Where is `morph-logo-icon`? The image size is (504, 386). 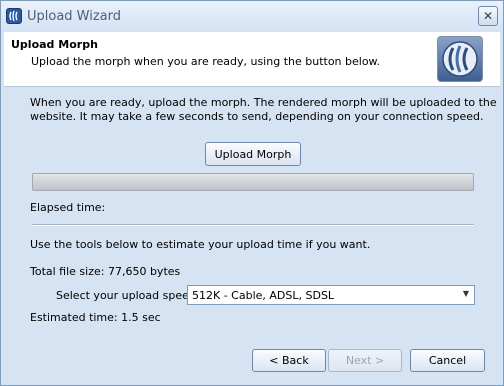 morph-logo-icon is located at coordinates (460, 59).